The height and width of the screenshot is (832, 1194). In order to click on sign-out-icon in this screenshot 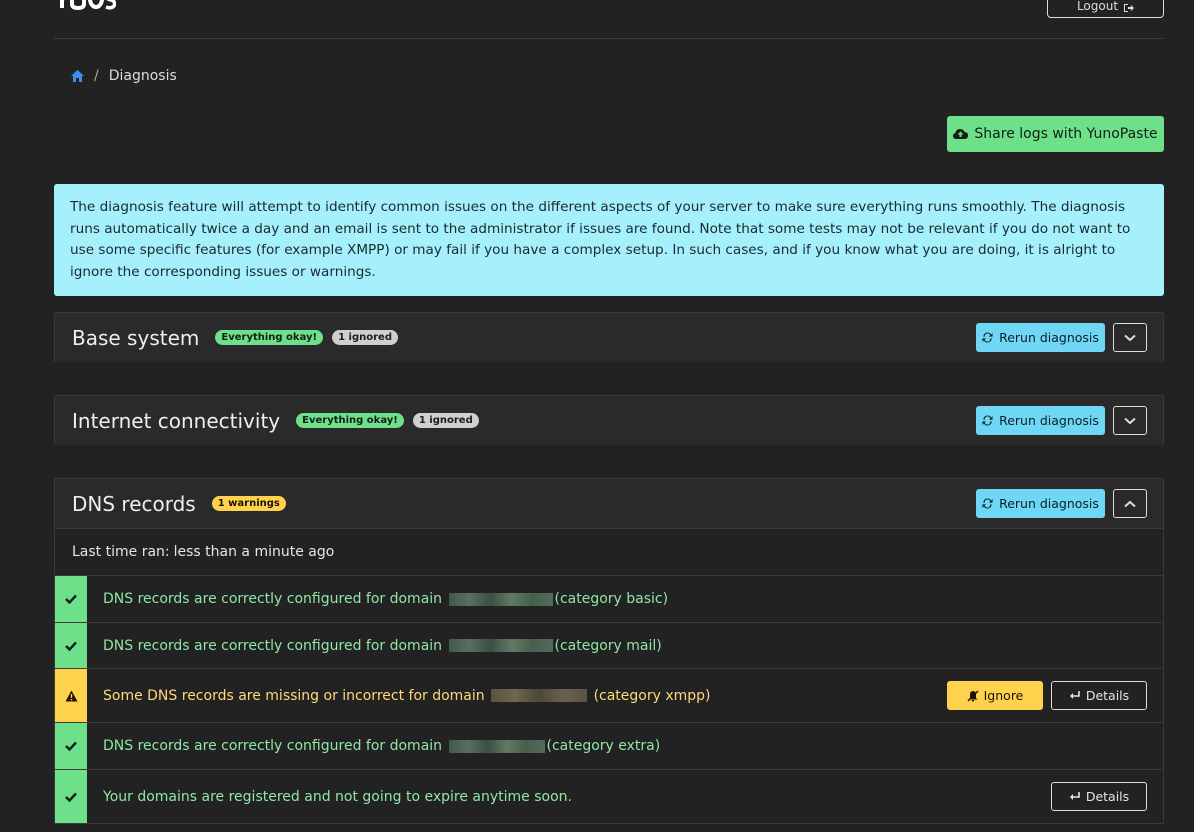, I will do `click(1129, 8)`.